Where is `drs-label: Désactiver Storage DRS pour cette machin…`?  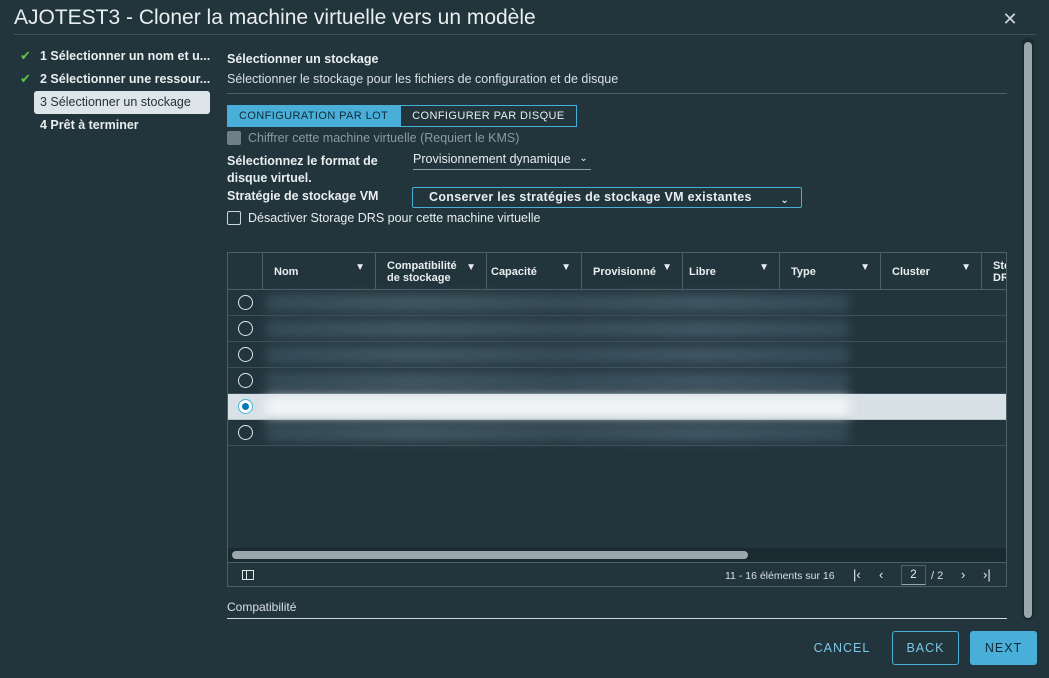 drs-label: Désactiver Storage DRS pour cette machin… is located at coordinates (394, 218).